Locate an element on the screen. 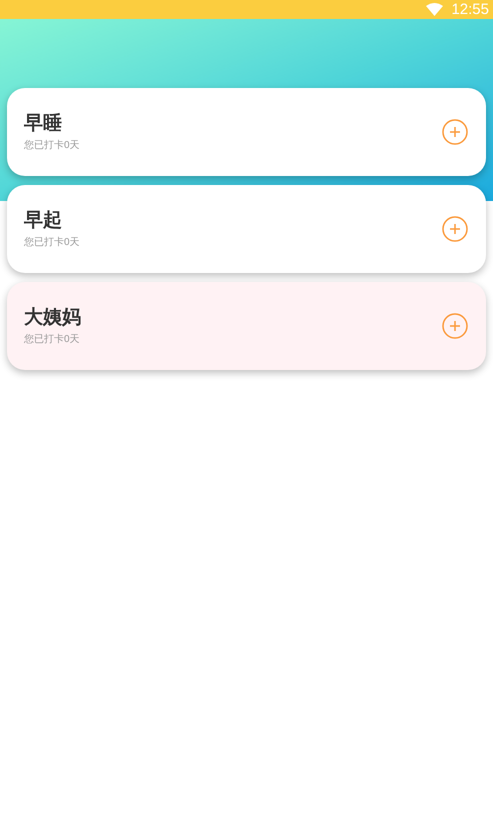  habit-title: 早起 is located at coordinates (43, 220).